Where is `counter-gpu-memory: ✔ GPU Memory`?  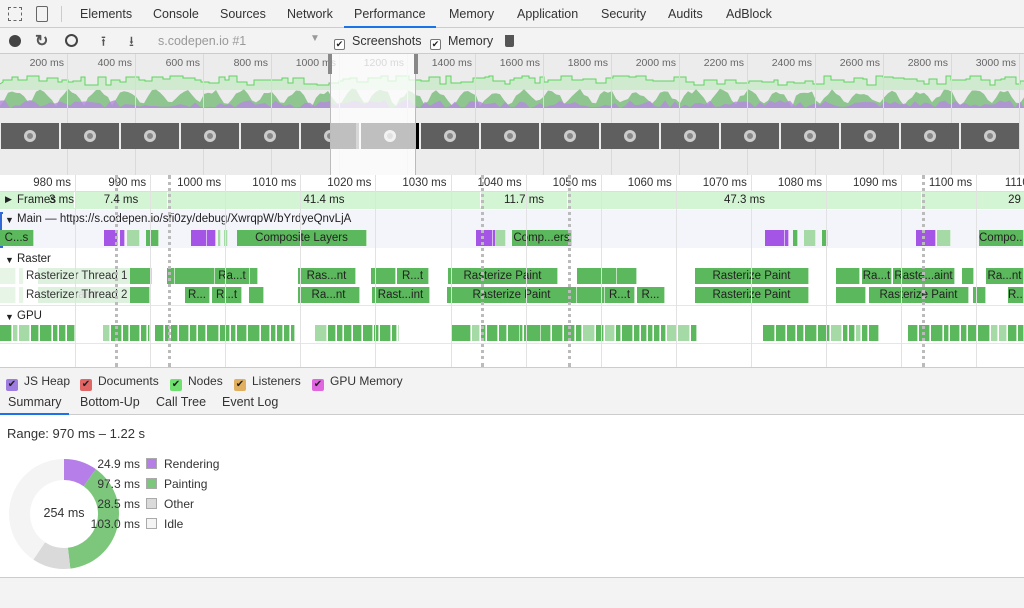
counter-gpu-memory: ✔ GPU Memory is located at coordinates (357, 382).